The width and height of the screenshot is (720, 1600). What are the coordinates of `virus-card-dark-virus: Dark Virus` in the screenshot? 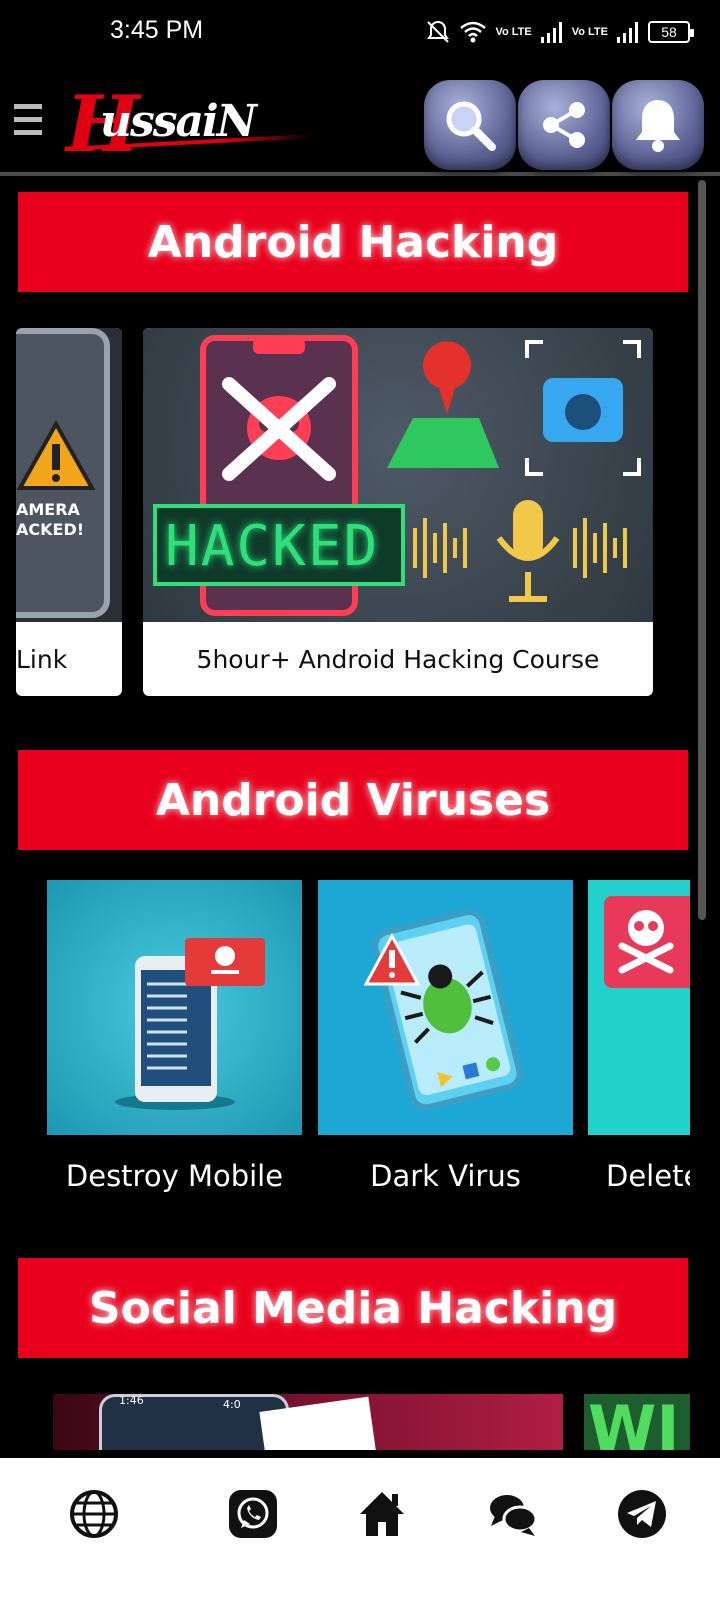 It's located at (445, 1036).